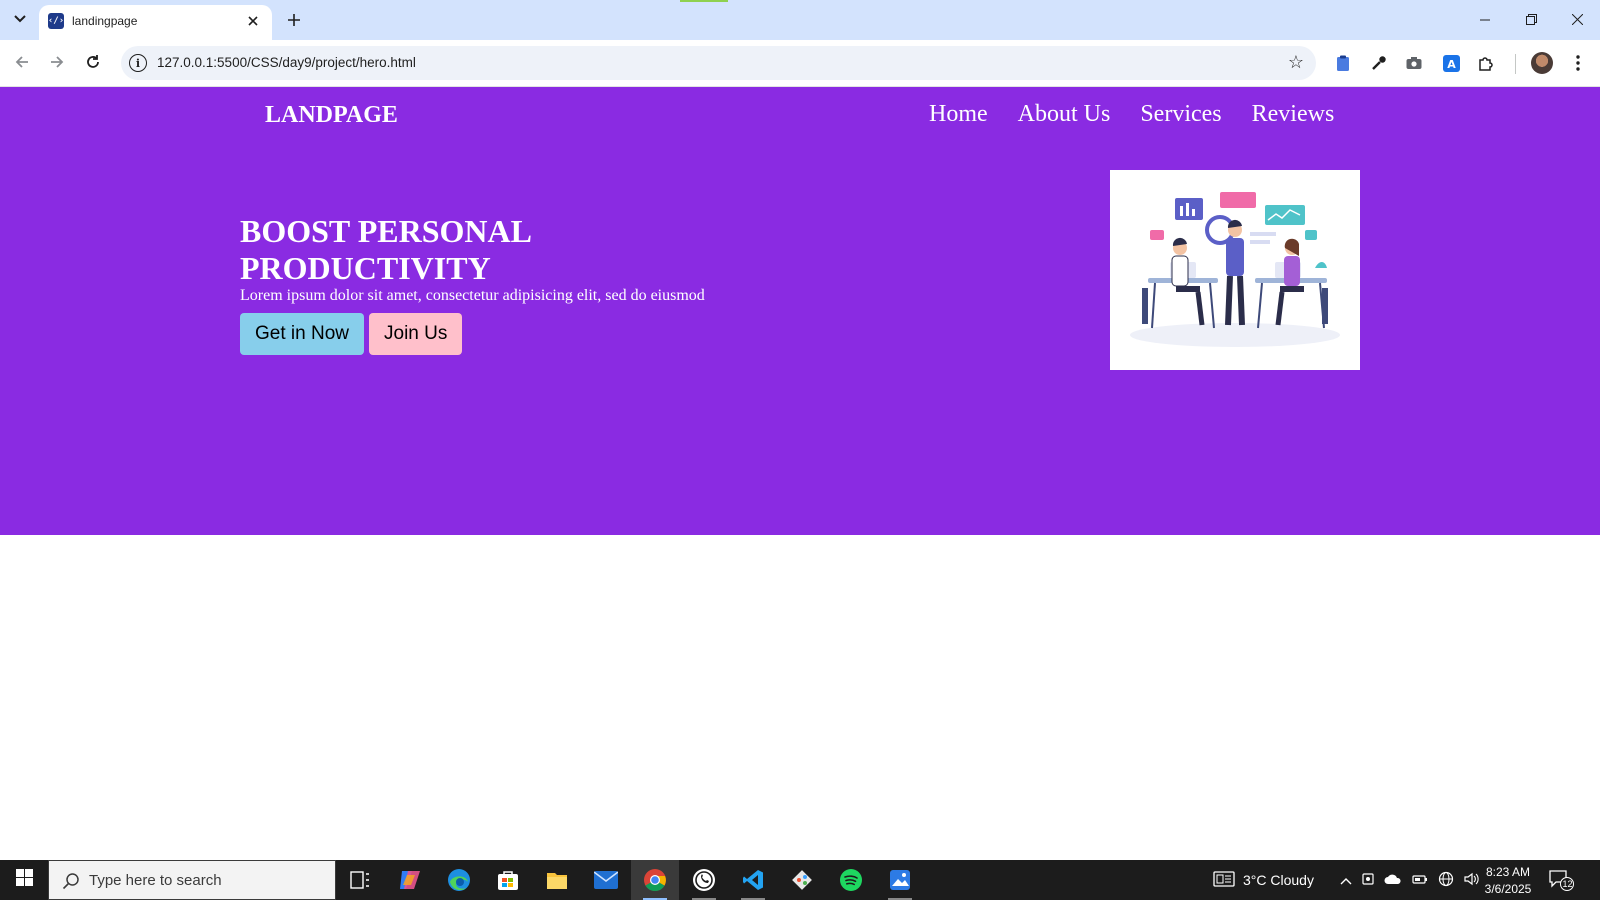  What do you see at coordinates (331, 115) in the screenshot?
I see `site-logo: LANDPAGE` at bounding box center [331, 115].